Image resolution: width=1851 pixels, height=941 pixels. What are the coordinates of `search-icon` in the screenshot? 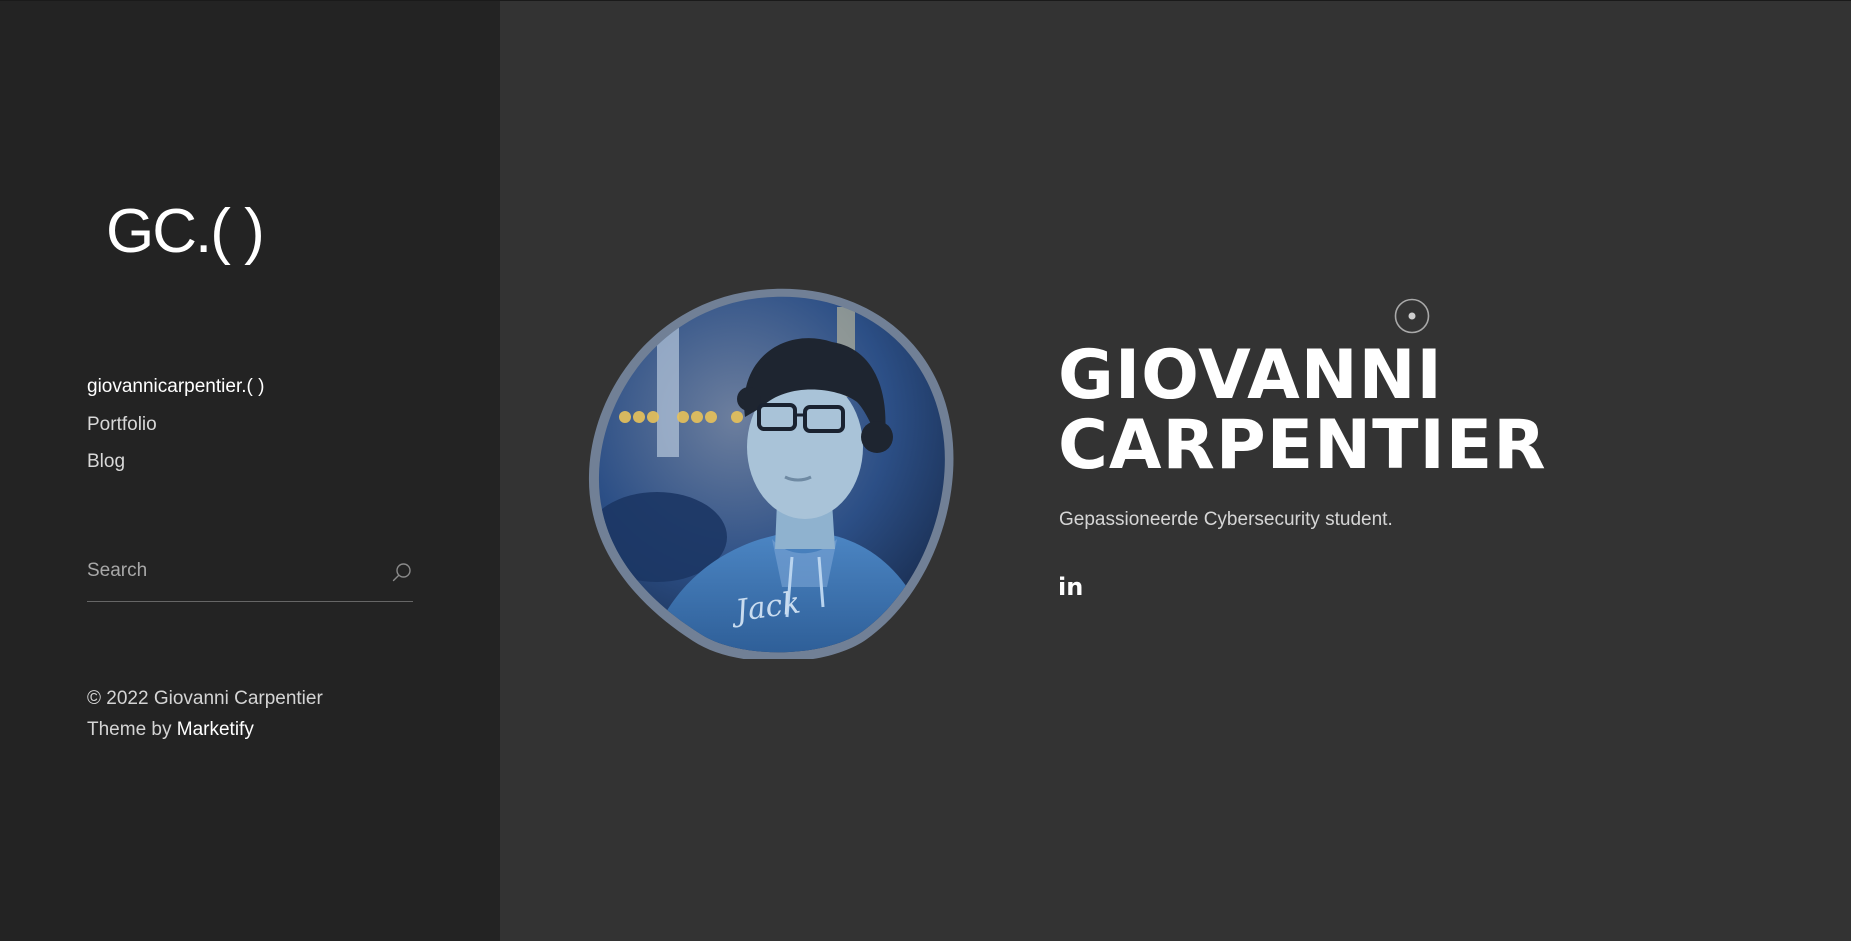 It's located at (402, 572).